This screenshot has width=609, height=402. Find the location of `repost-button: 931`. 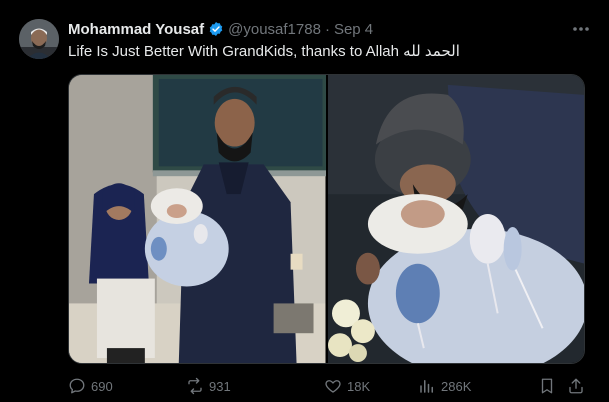

repost-button: 931 is located at coordinates (208, 386).